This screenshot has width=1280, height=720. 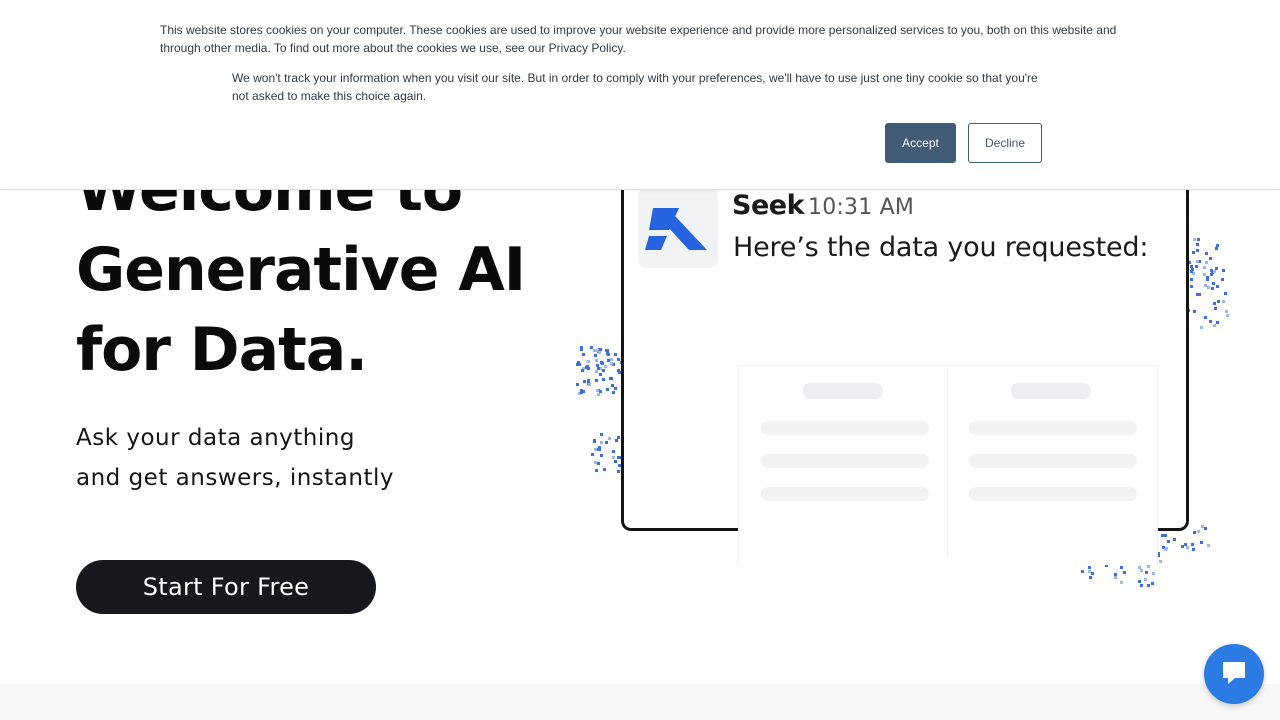 What do you see at coordinates (640, 702) in the screenshot?
I see `next-section-band` at bounding box center [640, 702].